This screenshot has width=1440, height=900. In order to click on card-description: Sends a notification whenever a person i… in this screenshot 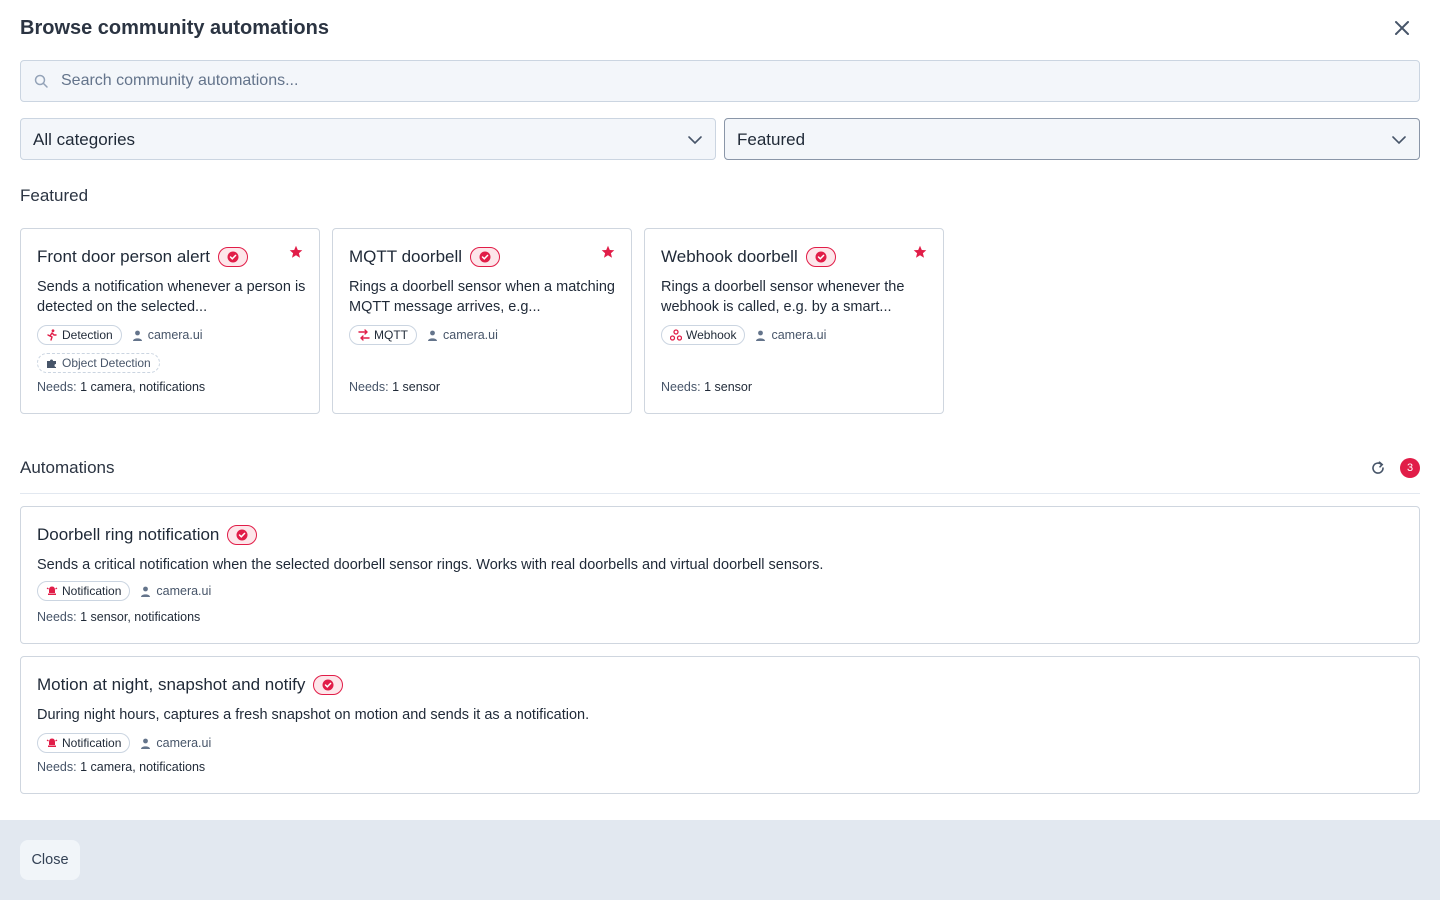, I will do `click(171, 297)`.